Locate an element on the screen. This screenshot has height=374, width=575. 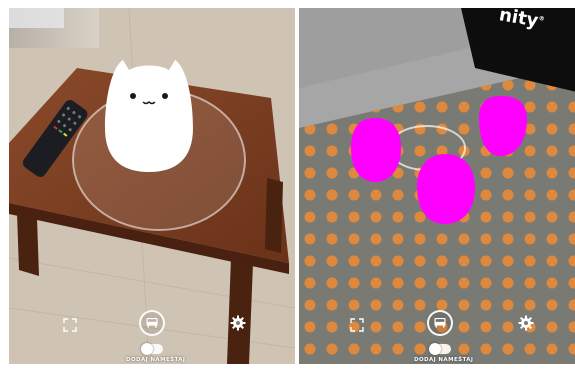
unity-logo-mark: ® is located at coordinates (541, 18).